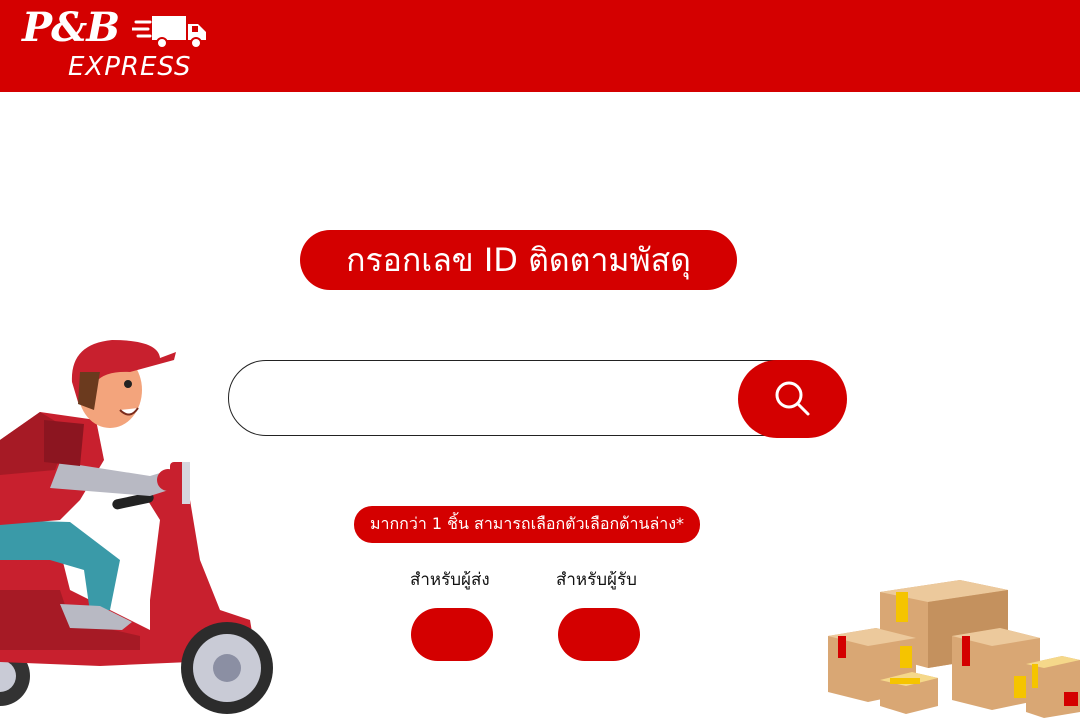 This screenshot has height=720, width=1080. Describe the element at coordinates (540, 46) in the screenshot. I see `top-header-bar: P&B EXPRESS` at that location.